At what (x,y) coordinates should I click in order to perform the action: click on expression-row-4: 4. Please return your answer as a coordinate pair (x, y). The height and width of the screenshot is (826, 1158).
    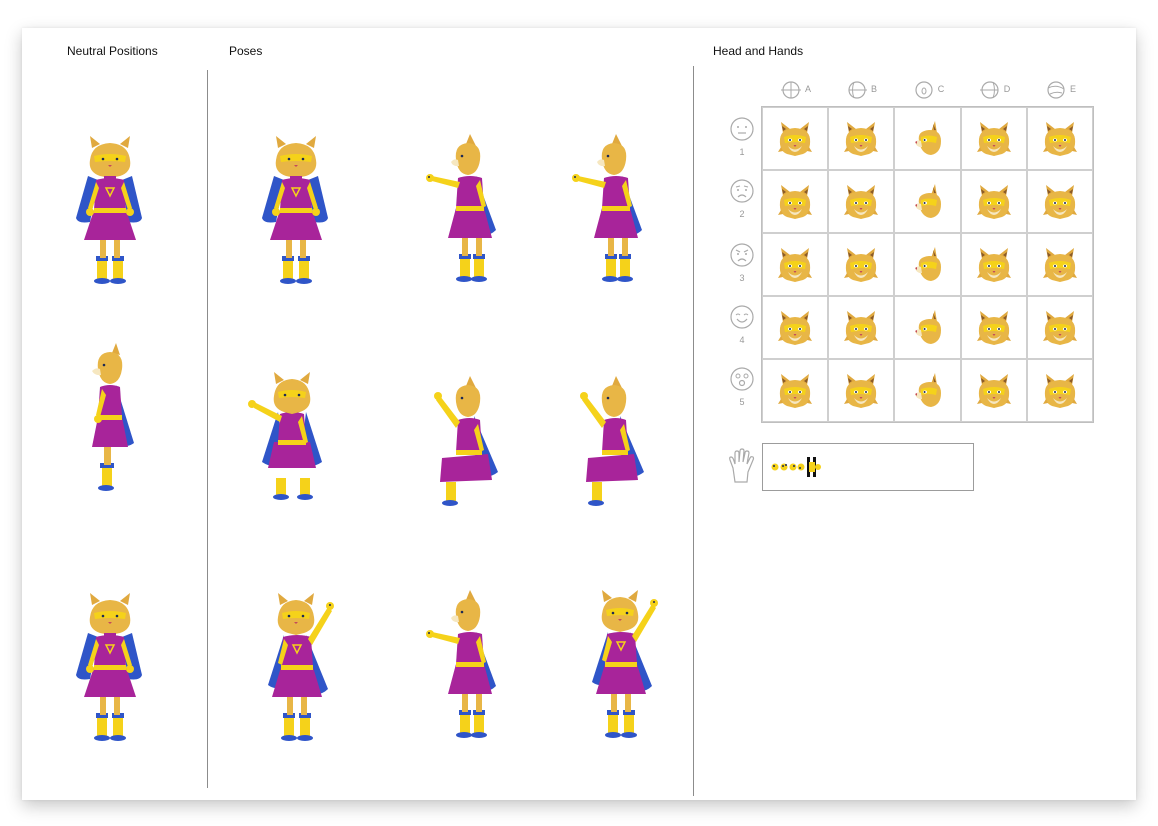
    Looking at the image, I should click on (742, 328).